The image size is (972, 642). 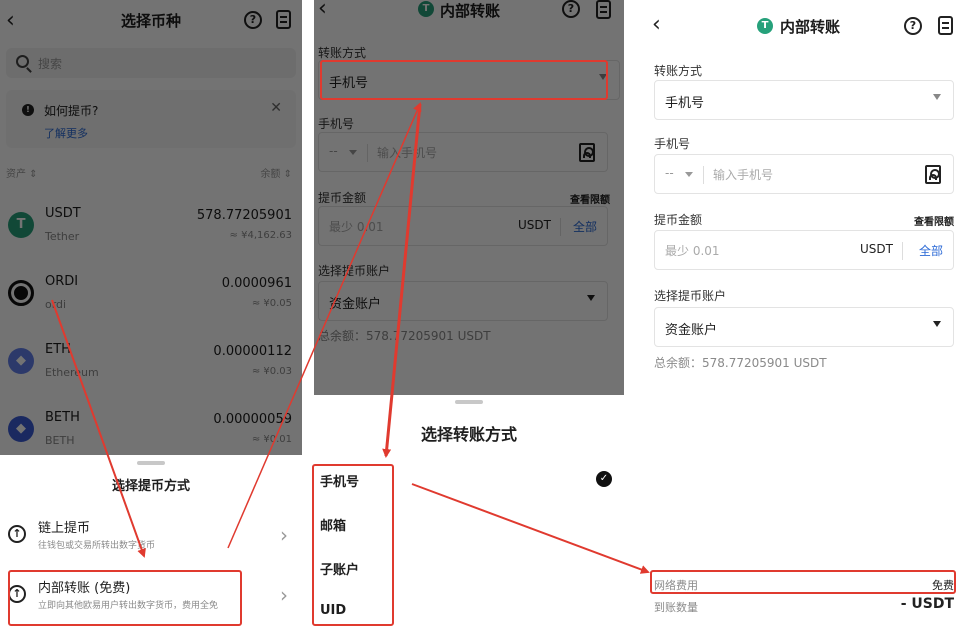 What do you see at coordinates (339, 480) in the screenshot?
I see `option-phone: 手机号` at bounding box center [339, 480].